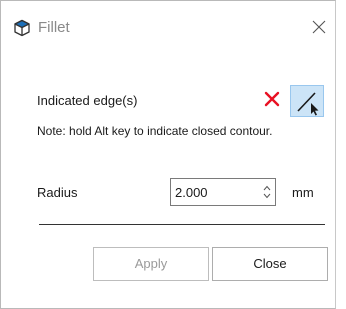 The width and height of the screenshot is (346, 309). Describe the element at coordinates (151, 264) in the screenshot. I see `apply-button: Apply` at that location.